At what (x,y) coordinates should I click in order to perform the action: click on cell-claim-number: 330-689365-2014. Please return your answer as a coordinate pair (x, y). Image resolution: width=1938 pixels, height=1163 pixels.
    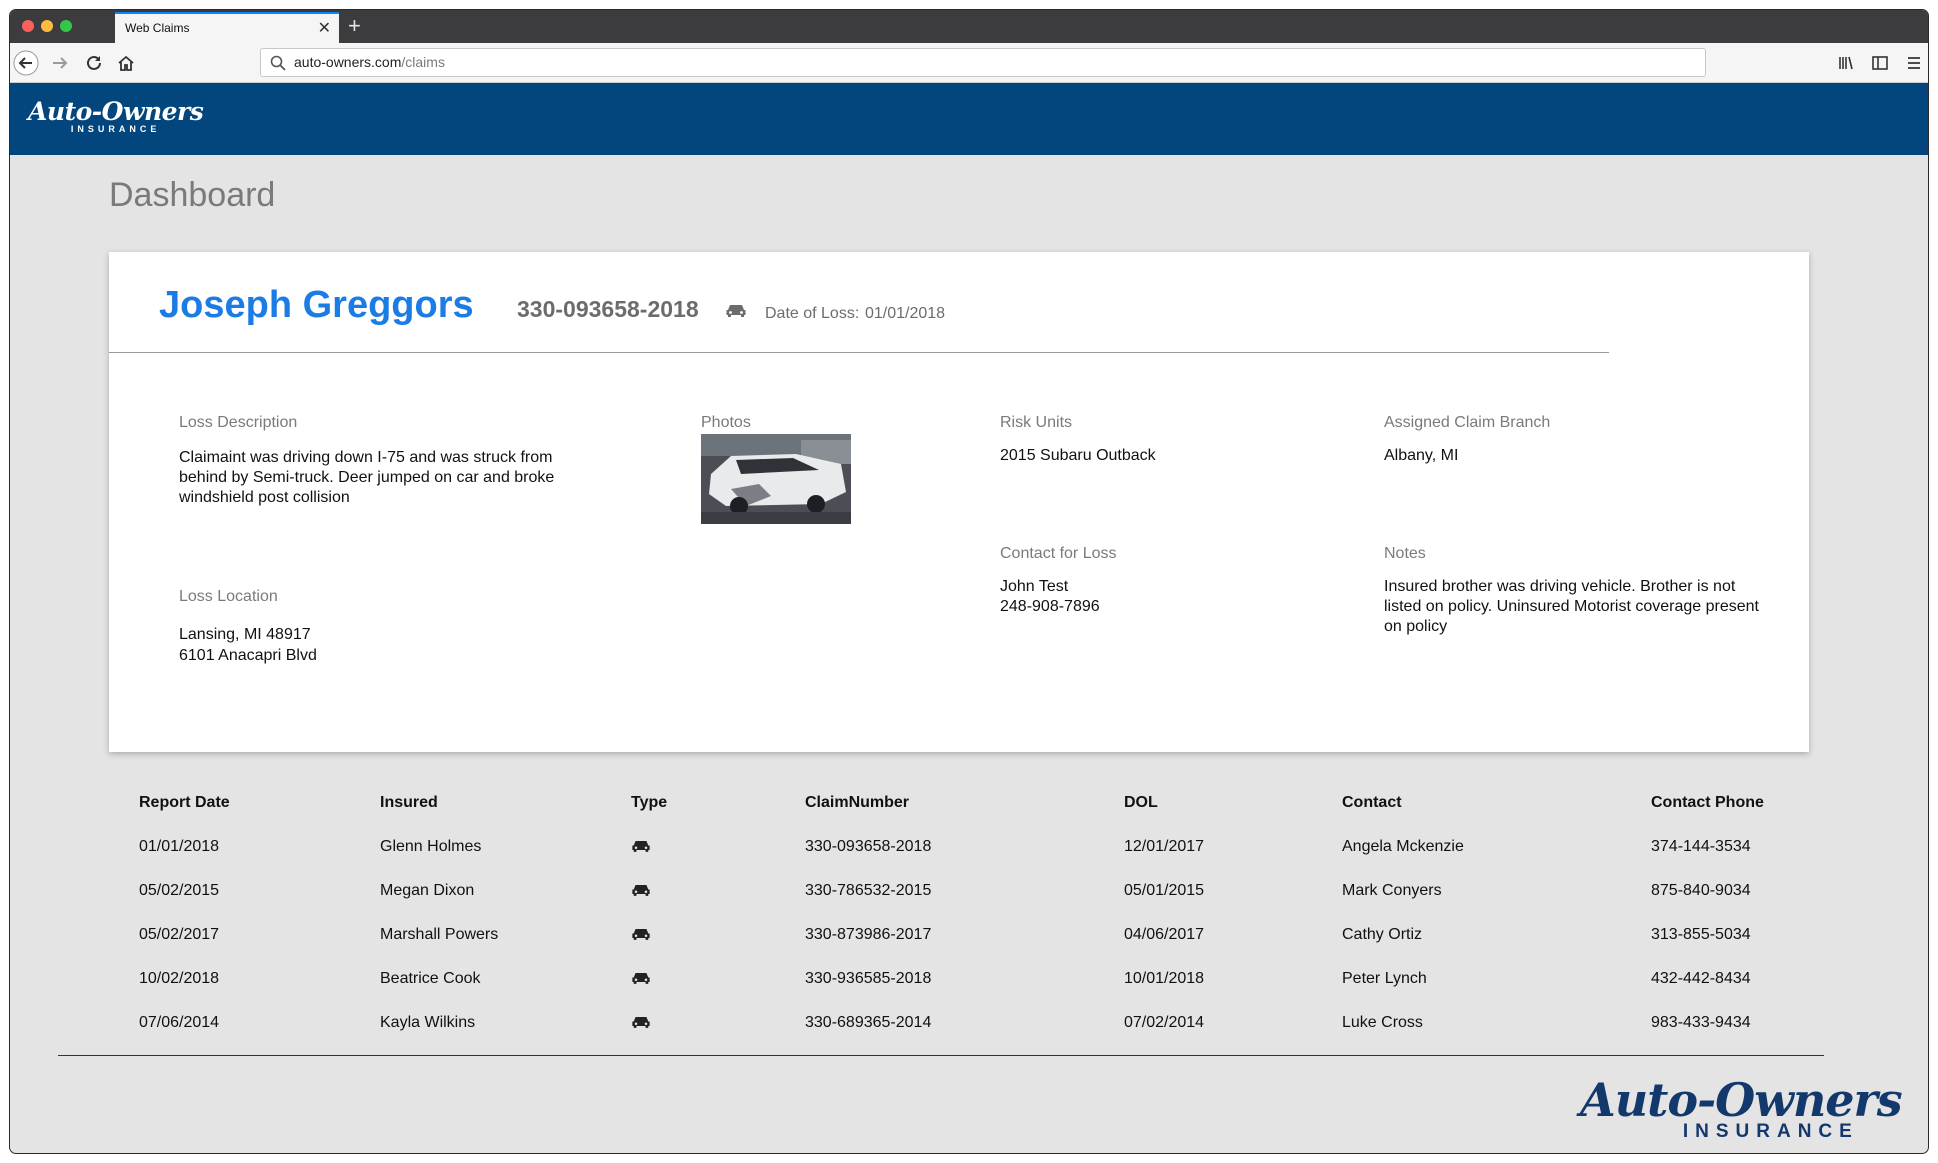
    Looking at the image, I should click on (868, 1022).